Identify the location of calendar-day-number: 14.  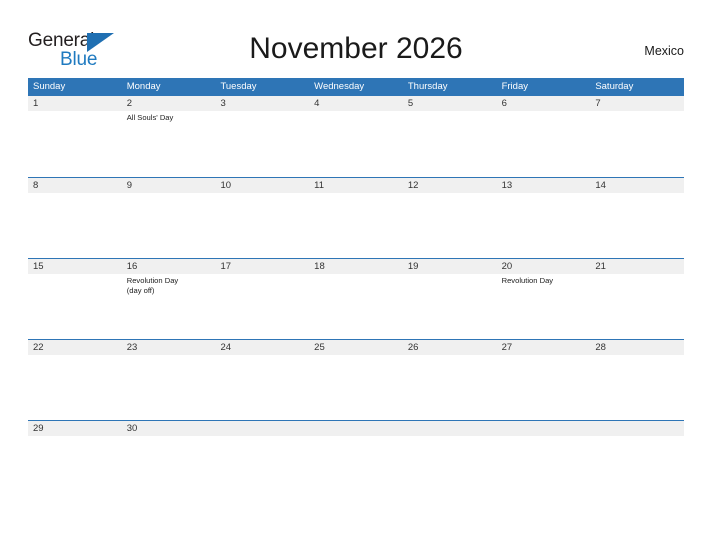
(600, 185).